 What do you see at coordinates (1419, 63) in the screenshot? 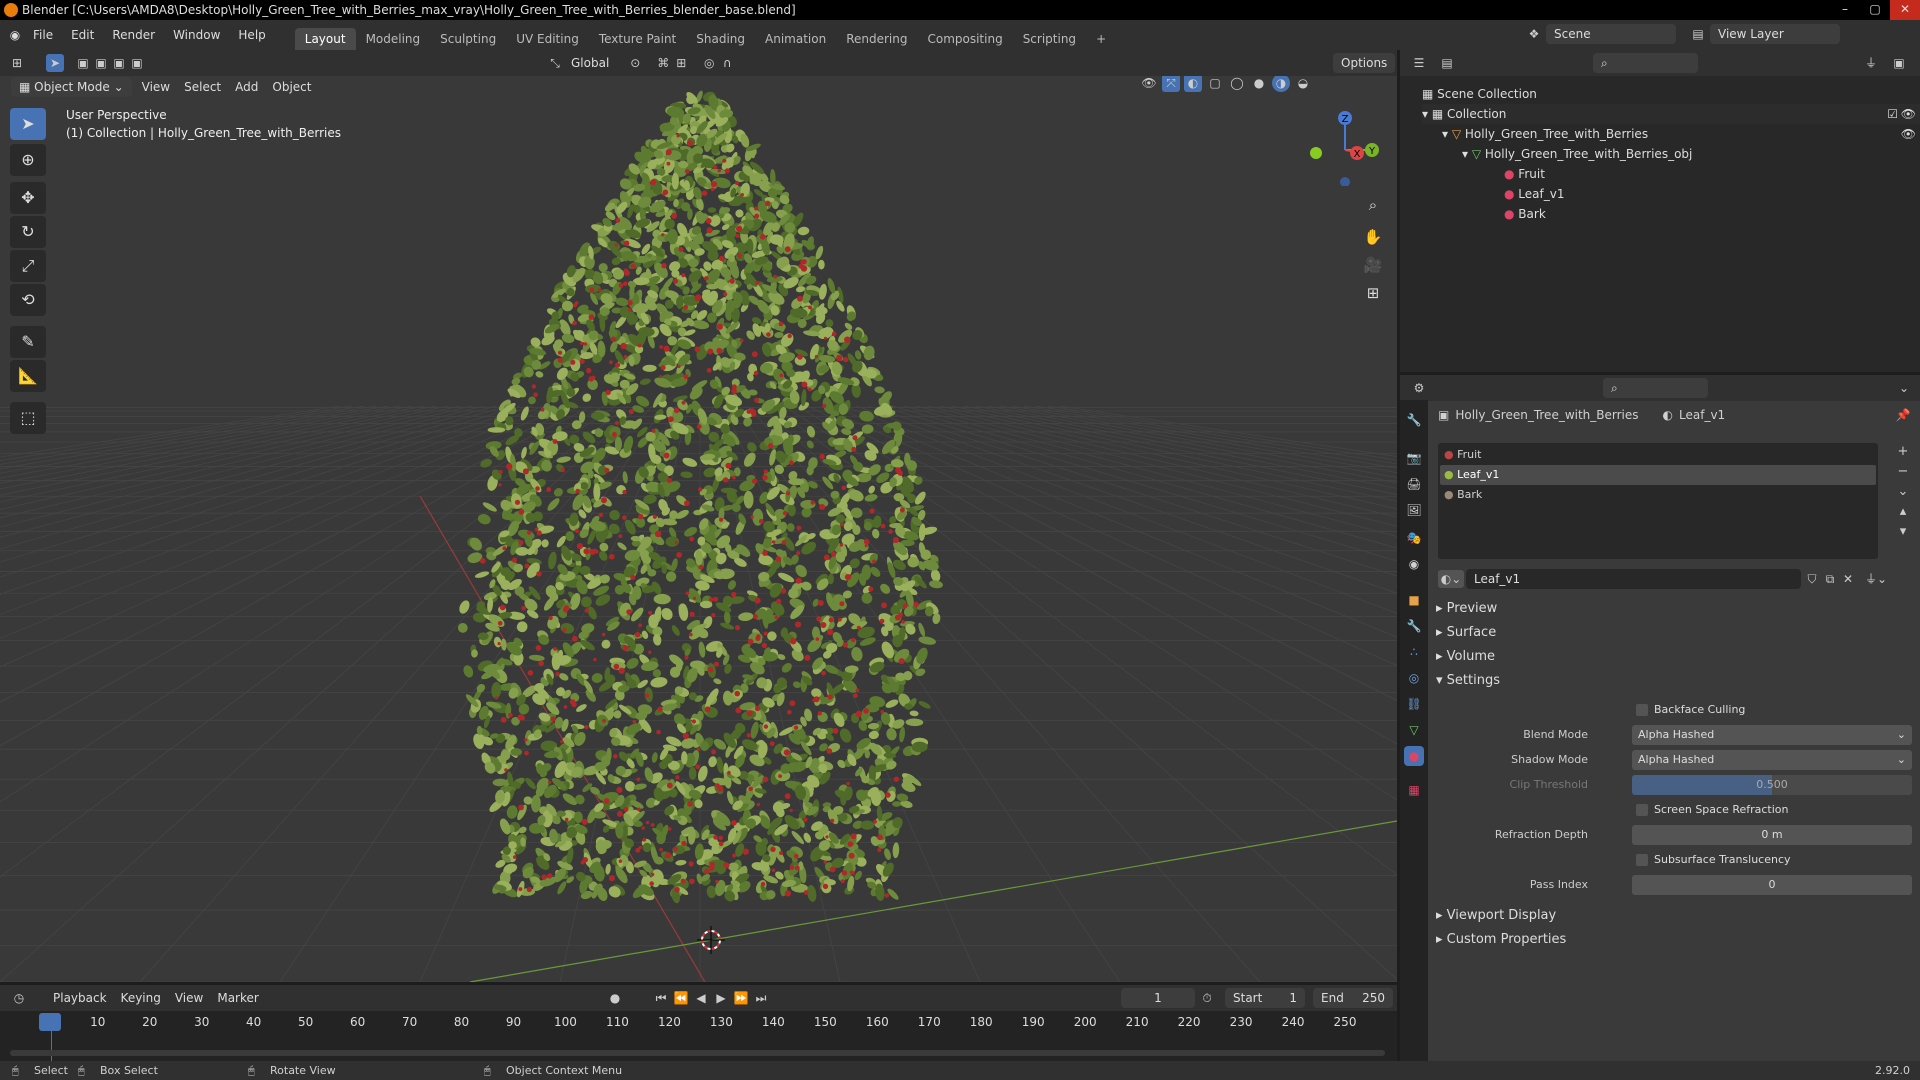
I see `outliner-editor-icon: ☰` at bounding box center [1419, 63].